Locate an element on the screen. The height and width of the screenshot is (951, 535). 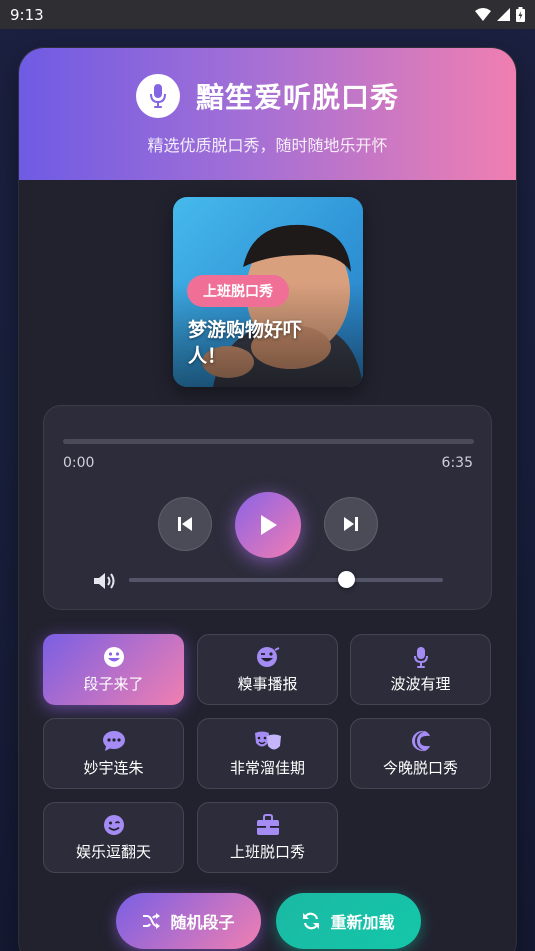
play-icon is located at coordinates (269, 525).